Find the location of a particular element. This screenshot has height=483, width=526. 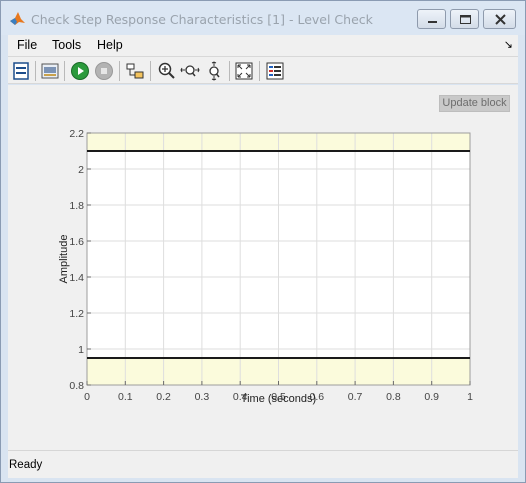

fit-icon is located at coordinates (244, 71).